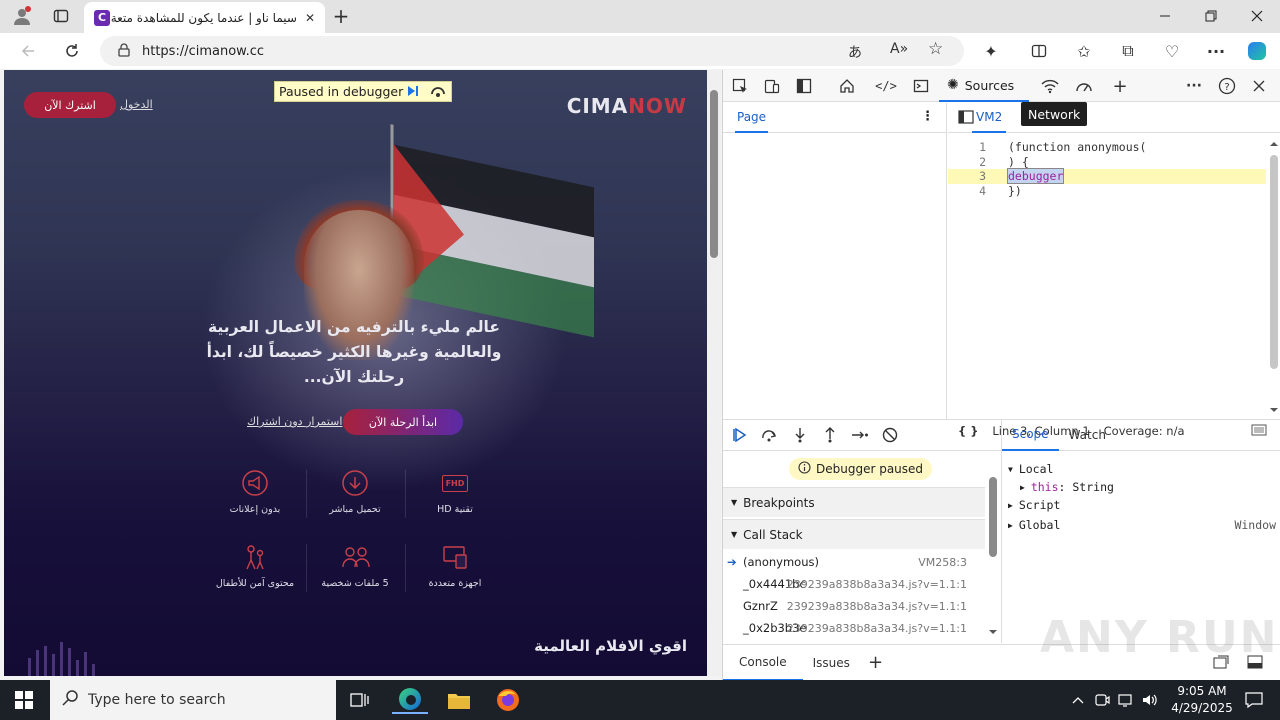 This screenshot has height=720, width=1280. I want to click on back-icon, so click(28, 51).